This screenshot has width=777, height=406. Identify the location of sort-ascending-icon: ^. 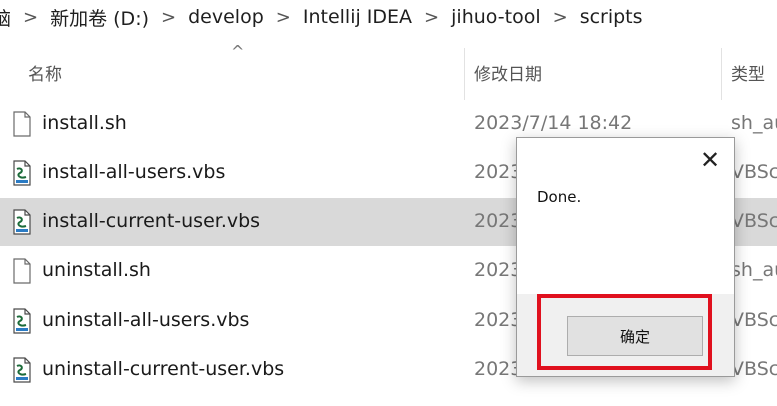
(238, 51).